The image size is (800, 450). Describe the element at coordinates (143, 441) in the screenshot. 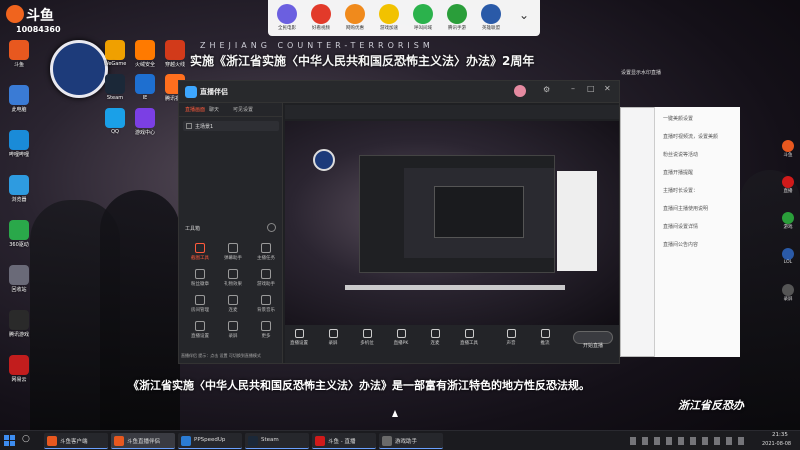

I see `taskbar-app: 斗鱼直播伴侣` at that location.